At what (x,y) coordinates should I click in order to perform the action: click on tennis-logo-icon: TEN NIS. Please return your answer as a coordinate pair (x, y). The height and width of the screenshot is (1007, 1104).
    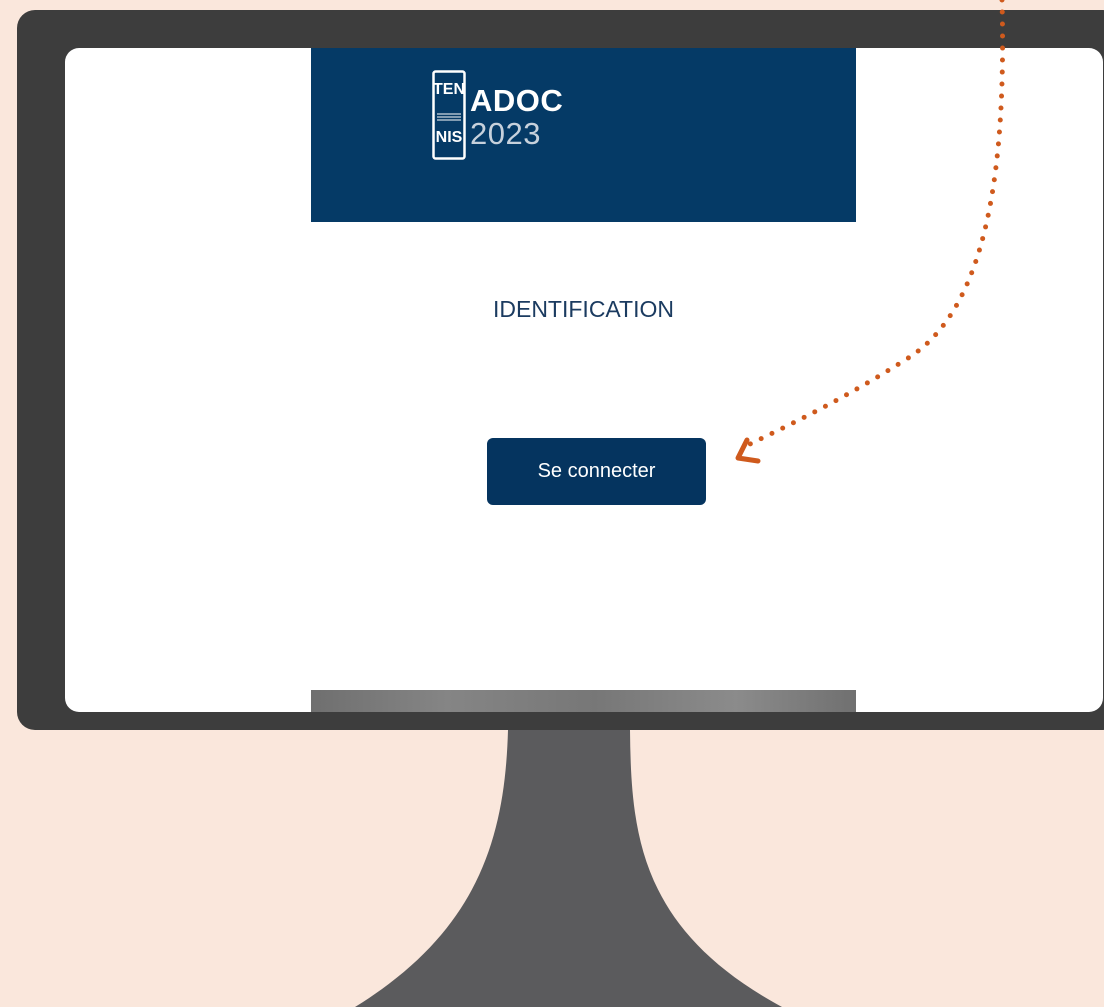
    Looking at the image, I should click on (449, 115).